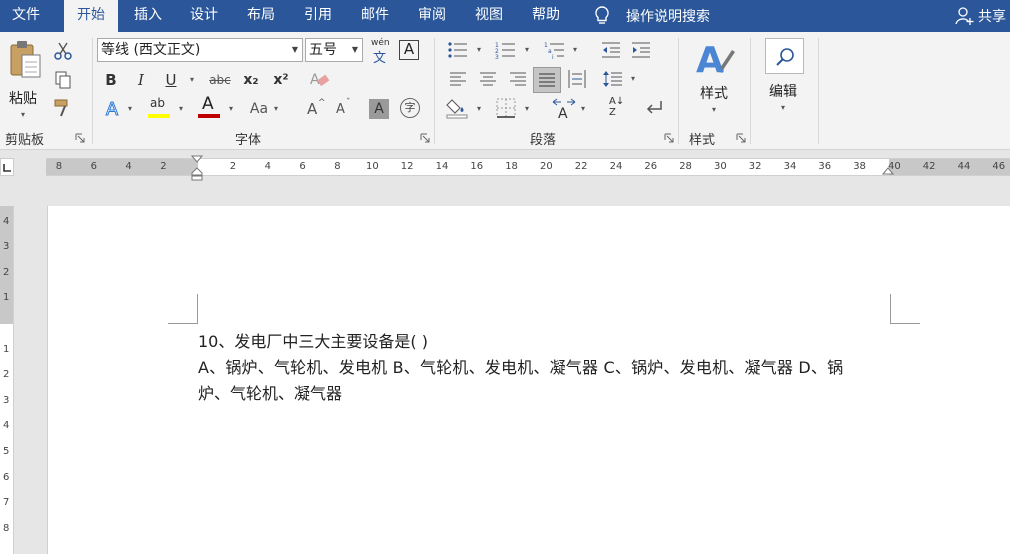  Describe the element at coordinates (26, 16) in the screenshot. I see `tab-file: 文件` at that location.